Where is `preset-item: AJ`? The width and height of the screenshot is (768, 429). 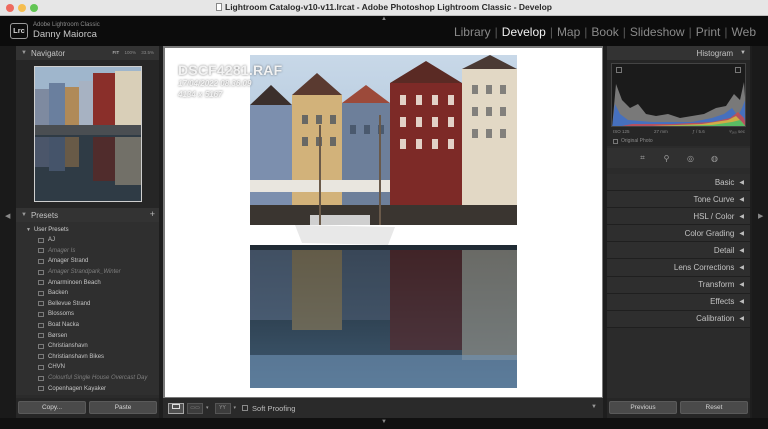
preset-item: AJ is located at coordinates (87, 240).